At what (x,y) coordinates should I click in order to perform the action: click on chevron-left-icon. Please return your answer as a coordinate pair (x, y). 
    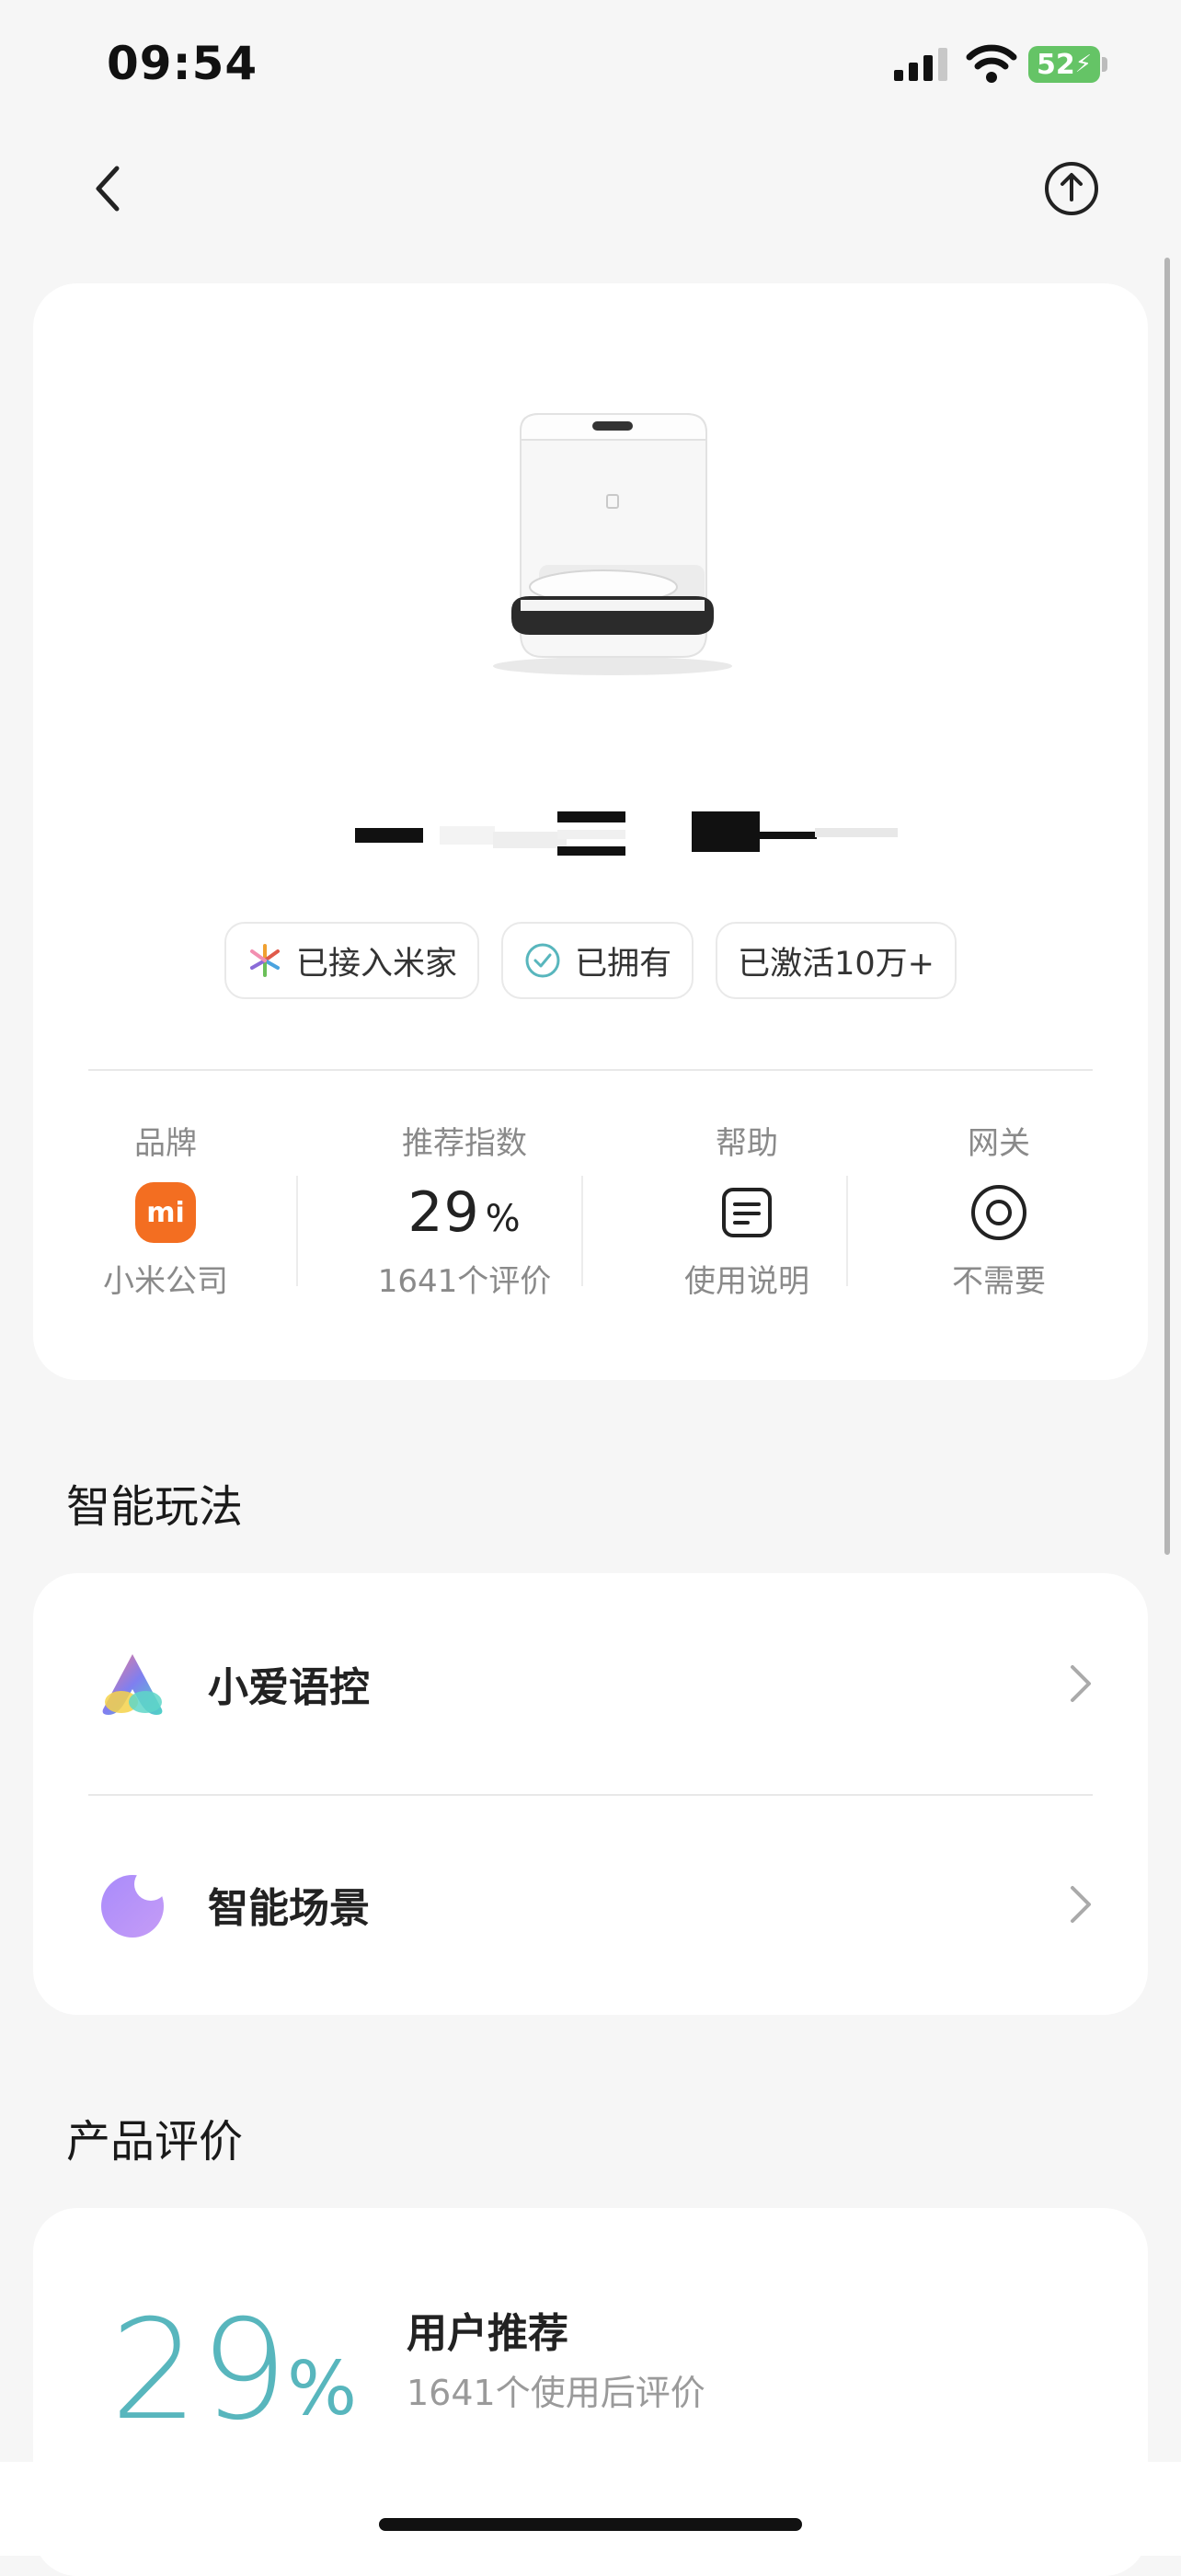
    Looking at the image, I should click on (108, 189).